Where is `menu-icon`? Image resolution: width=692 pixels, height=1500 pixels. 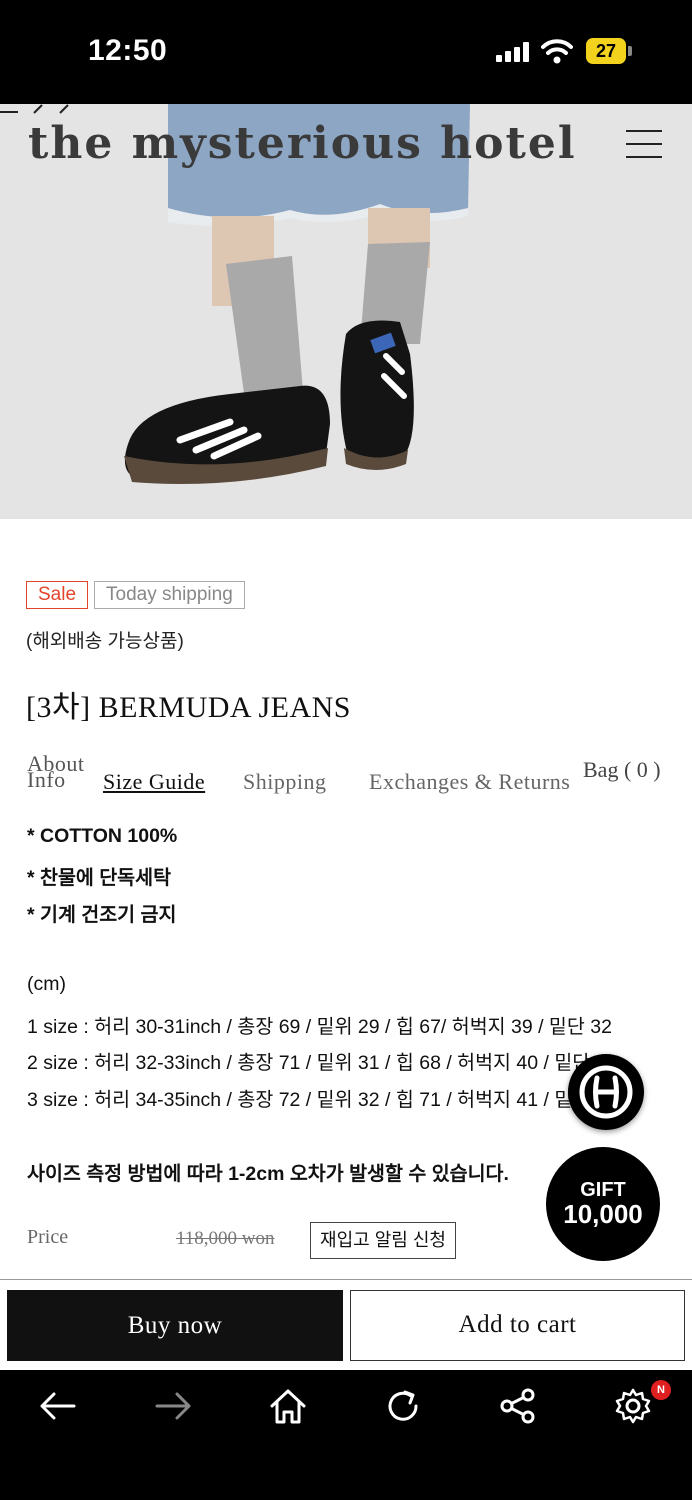 menu-icon is located at coordinates (644, 144).